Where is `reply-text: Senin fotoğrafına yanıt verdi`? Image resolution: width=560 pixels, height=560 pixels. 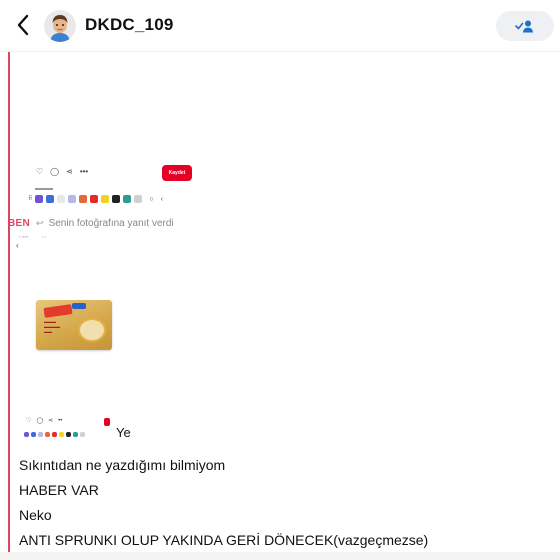
reply-text: Senin fotoğrafına yanıt verdi is located at coordinates (111, 223).